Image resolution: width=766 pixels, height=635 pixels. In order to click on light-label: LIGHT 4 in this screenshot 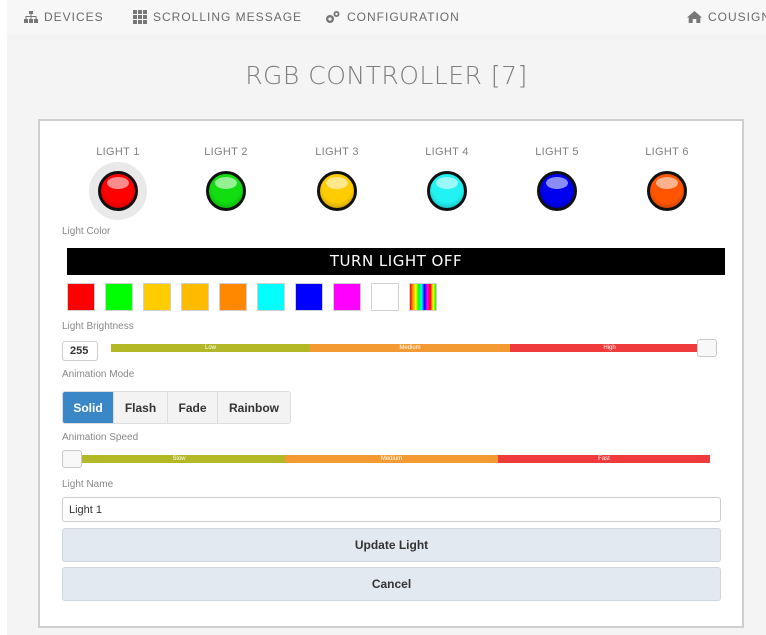, I will do `click(447, 152)`.